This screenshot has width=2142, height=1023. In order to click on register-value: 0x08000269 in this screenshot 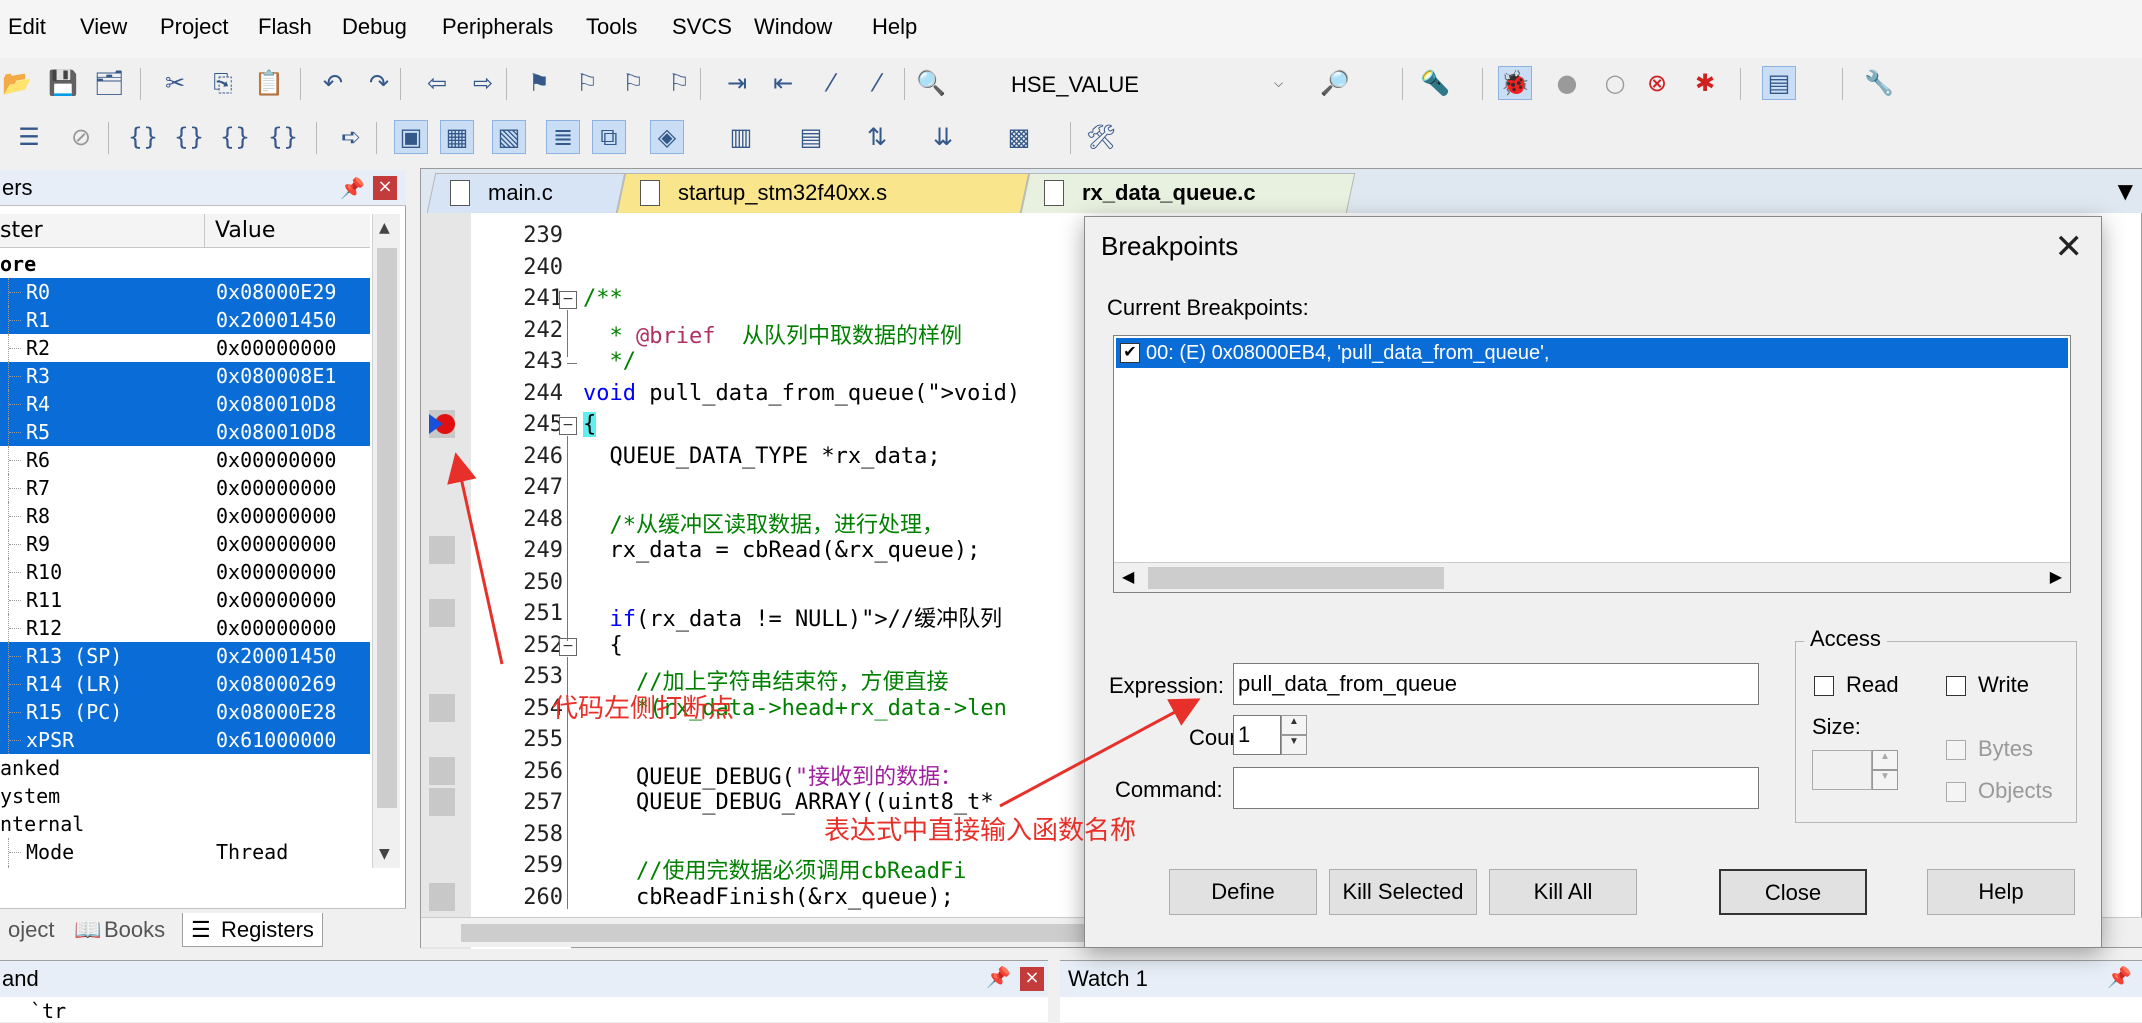, I will do `click(276, 684)`.